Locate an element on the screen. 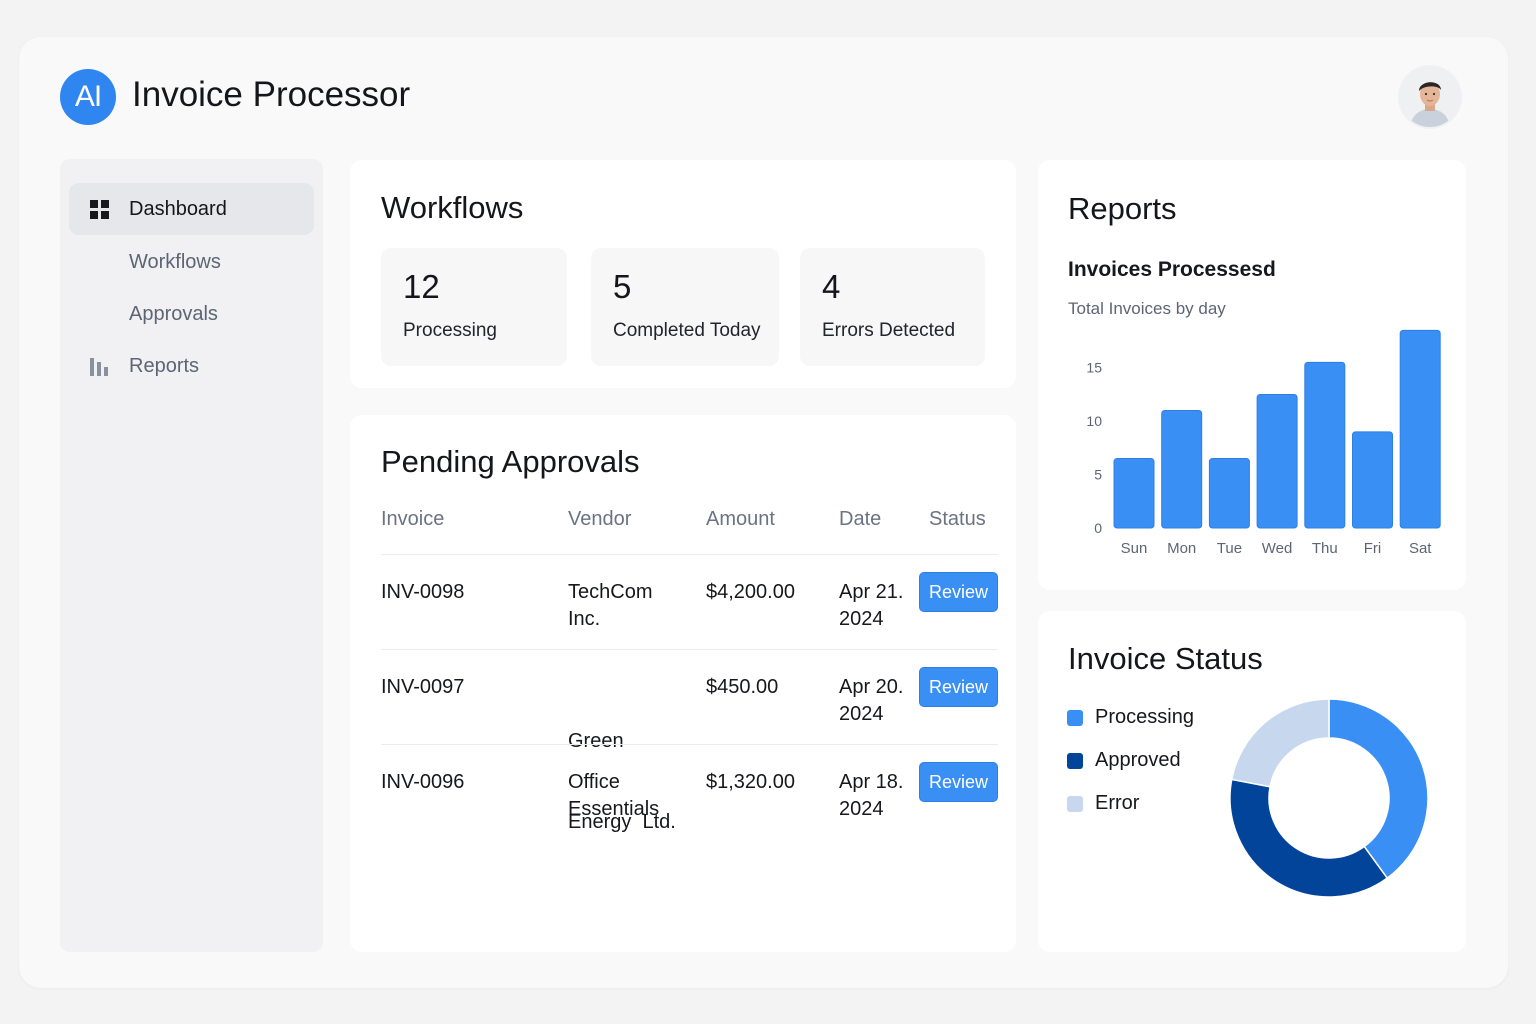 The width and height of the screenshot is (1536, 1024). stat-errors-detected: 4 Errors Detected is located at coordinates (892, 307).